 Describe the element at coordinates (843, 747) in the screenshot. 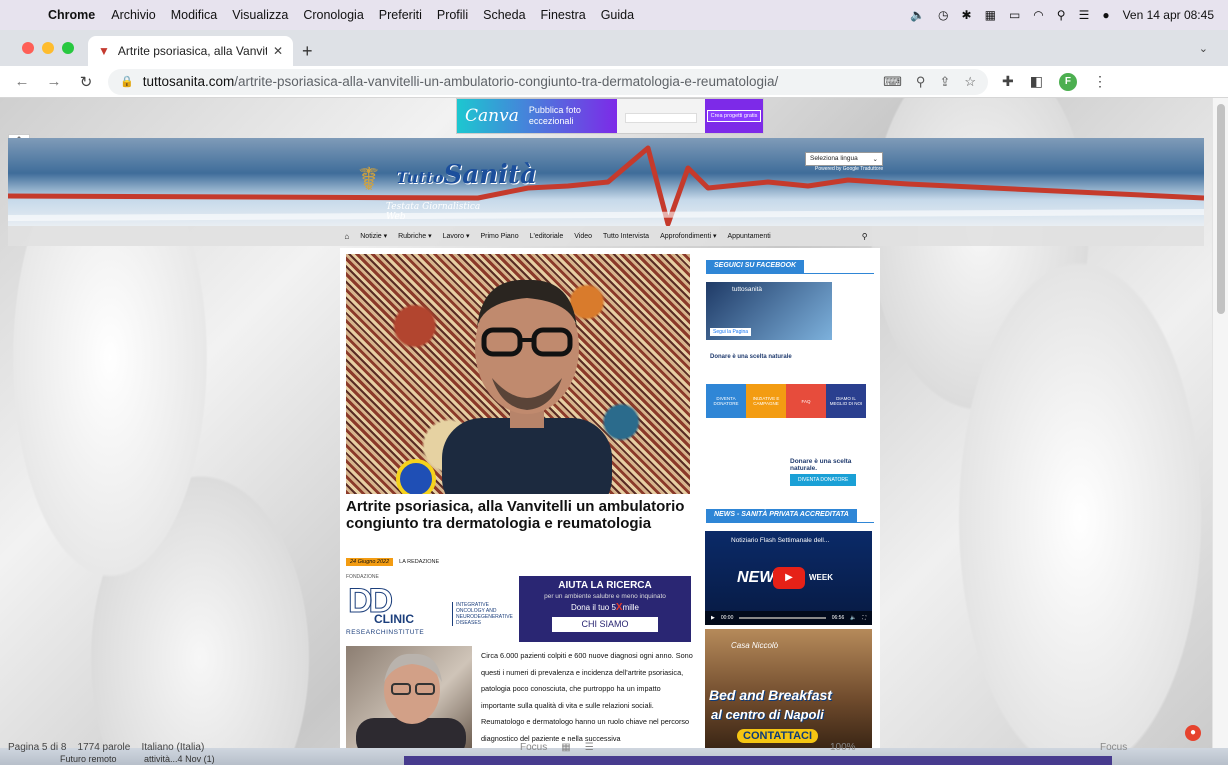

I see `doc-zoom-level: 100%` at that location.